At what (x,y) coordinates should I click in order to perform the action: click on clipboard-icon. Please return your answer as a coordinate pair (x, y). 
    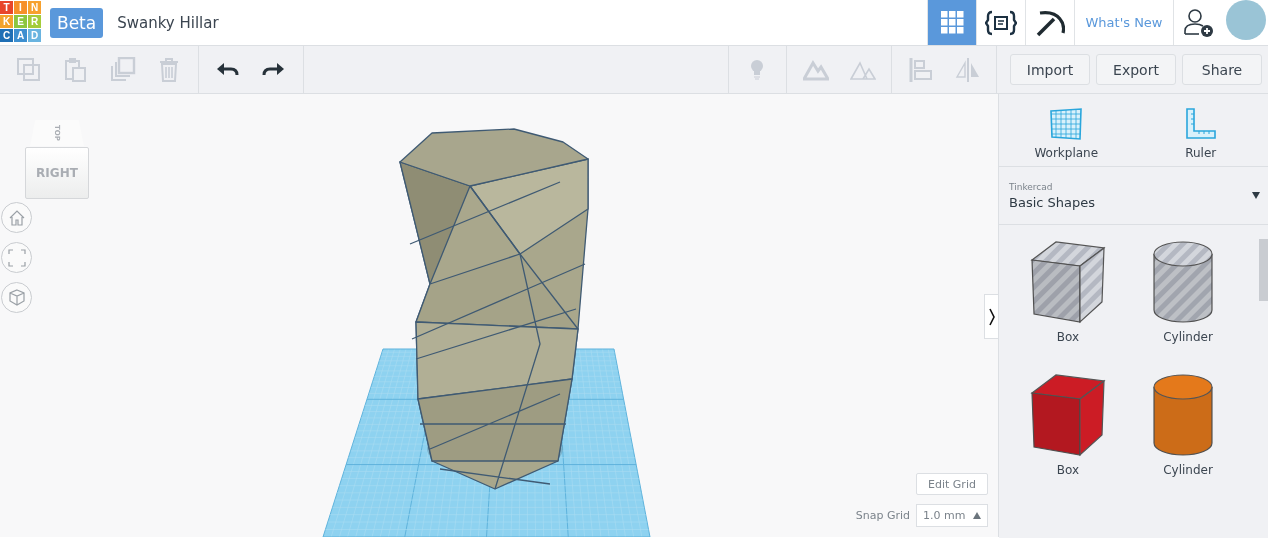
    Looking at the image, I should click on (75, 69).